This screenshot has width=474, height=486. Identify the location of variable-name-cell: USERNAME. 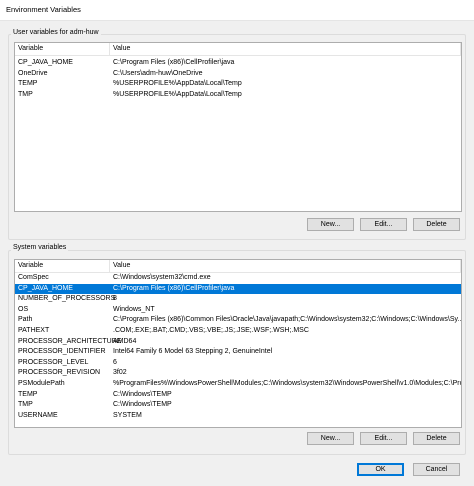
(38, 415).